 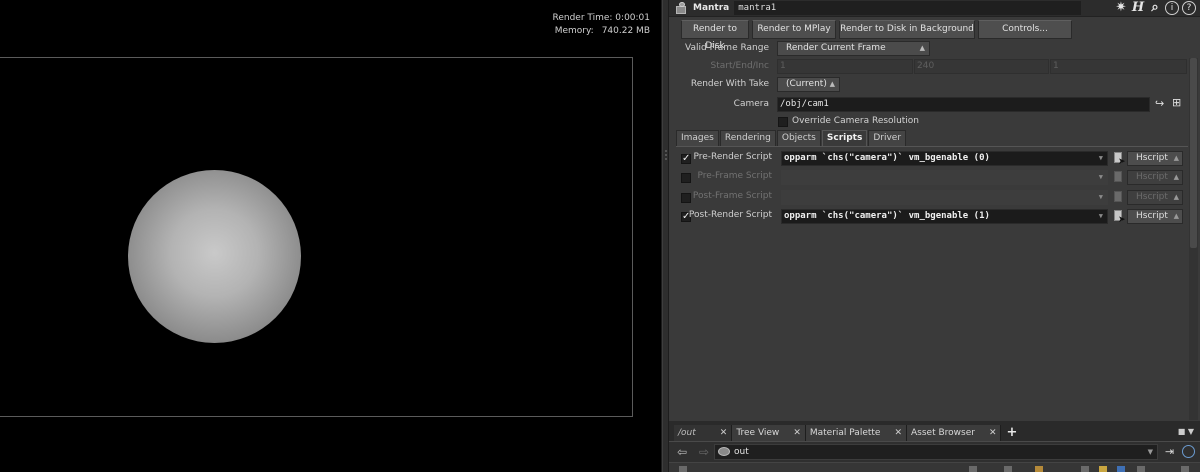 What do you see at coordinates (769, 433) in the screenshot?
I see `tab-tree-view: Tree View ✕` at bounding box center [769, 433].